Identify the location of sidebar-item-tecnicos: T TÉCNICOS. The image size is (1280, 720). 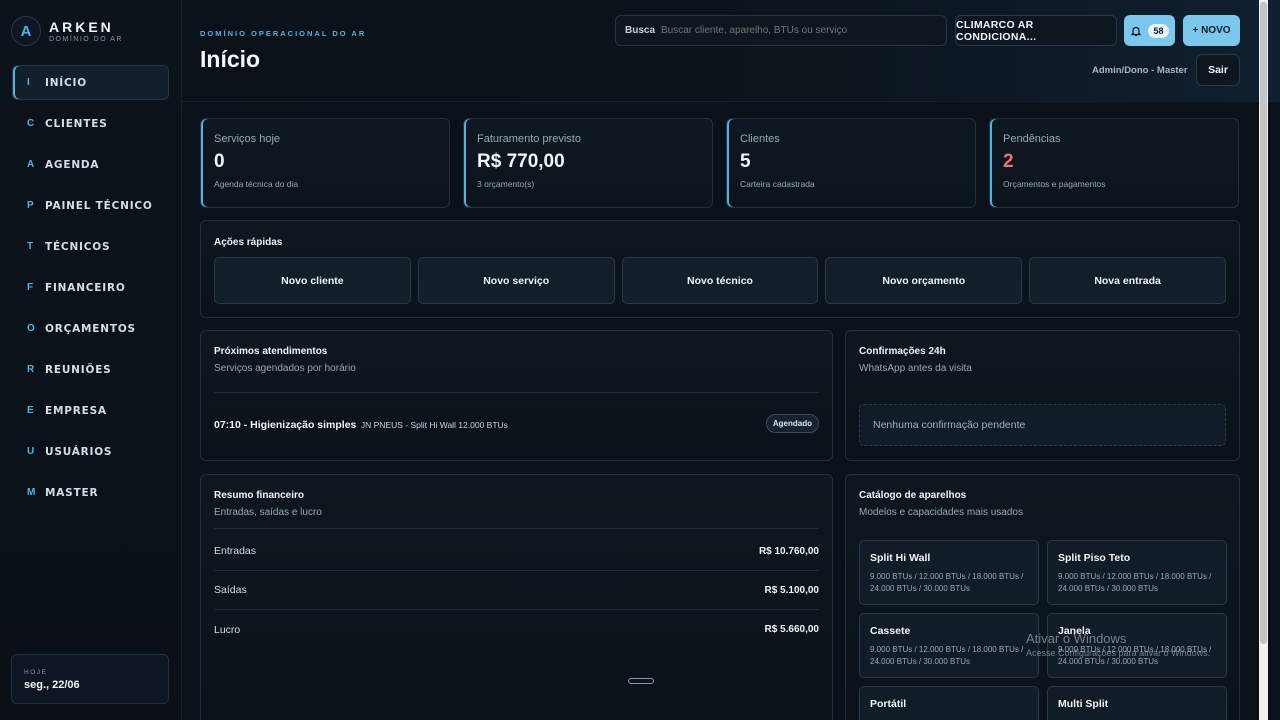
(90, 246).